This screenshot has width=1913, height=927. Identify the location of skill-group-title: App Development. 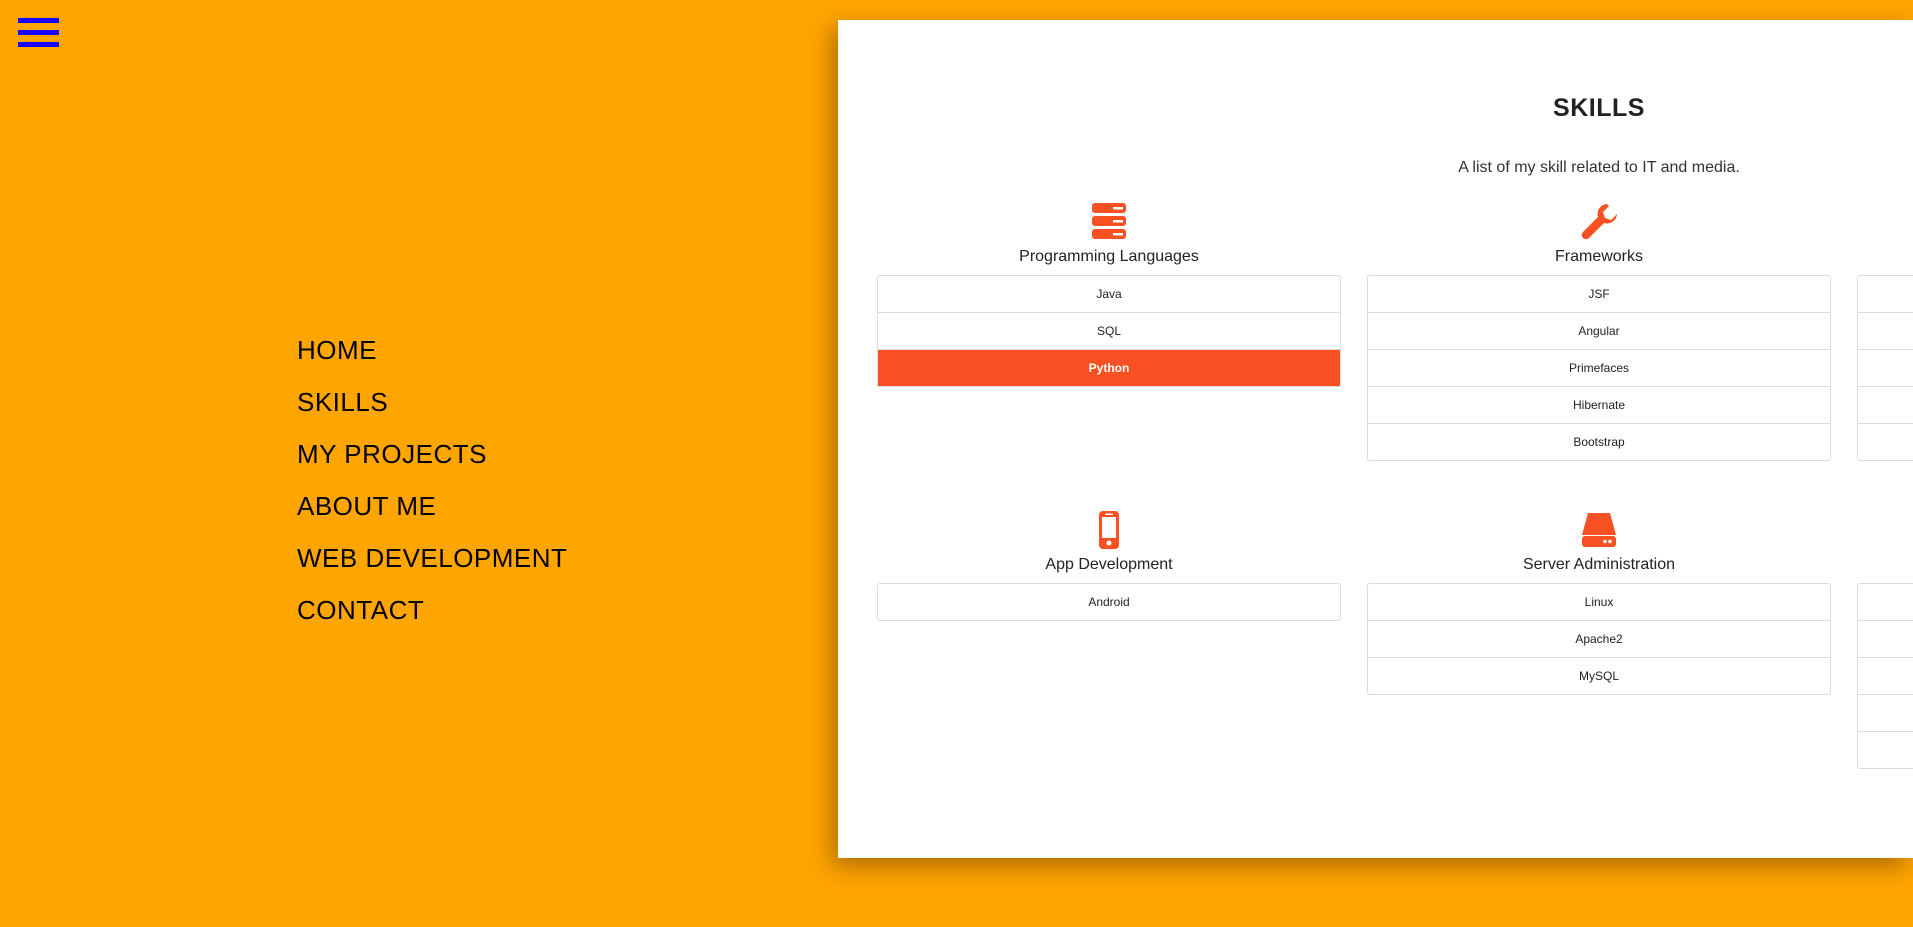
(1109, 564).